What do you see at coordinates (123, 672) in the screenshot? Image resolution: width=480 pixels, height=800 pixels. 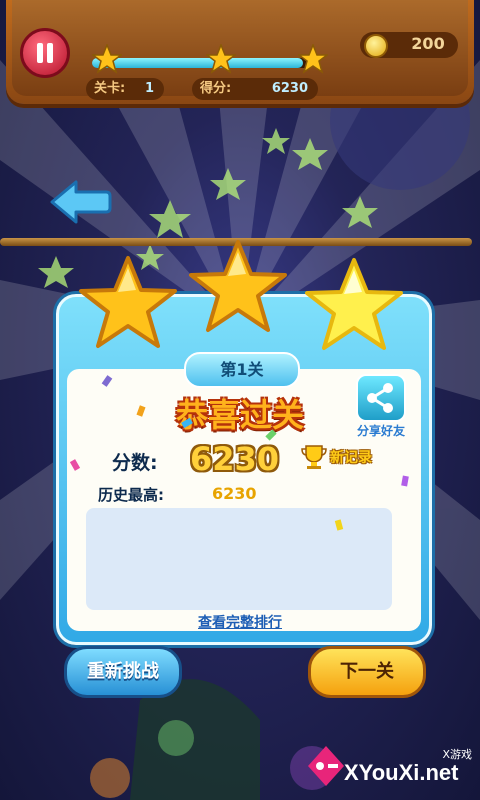 I see `retry-button: 重新挑战` at bounding box center [123, 672].